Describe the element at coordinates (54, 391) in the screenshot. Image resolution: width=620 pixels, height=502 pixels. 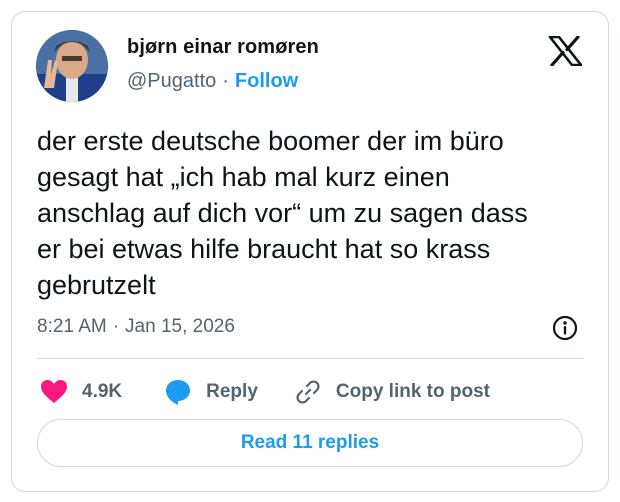
I see `heart-icon` at that location.